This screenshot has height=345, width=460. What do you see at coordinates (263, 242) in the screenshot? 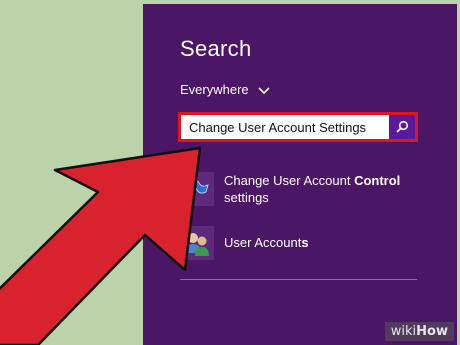
I see `result-label-prefix: User Account` at bounding box center [263, 242].